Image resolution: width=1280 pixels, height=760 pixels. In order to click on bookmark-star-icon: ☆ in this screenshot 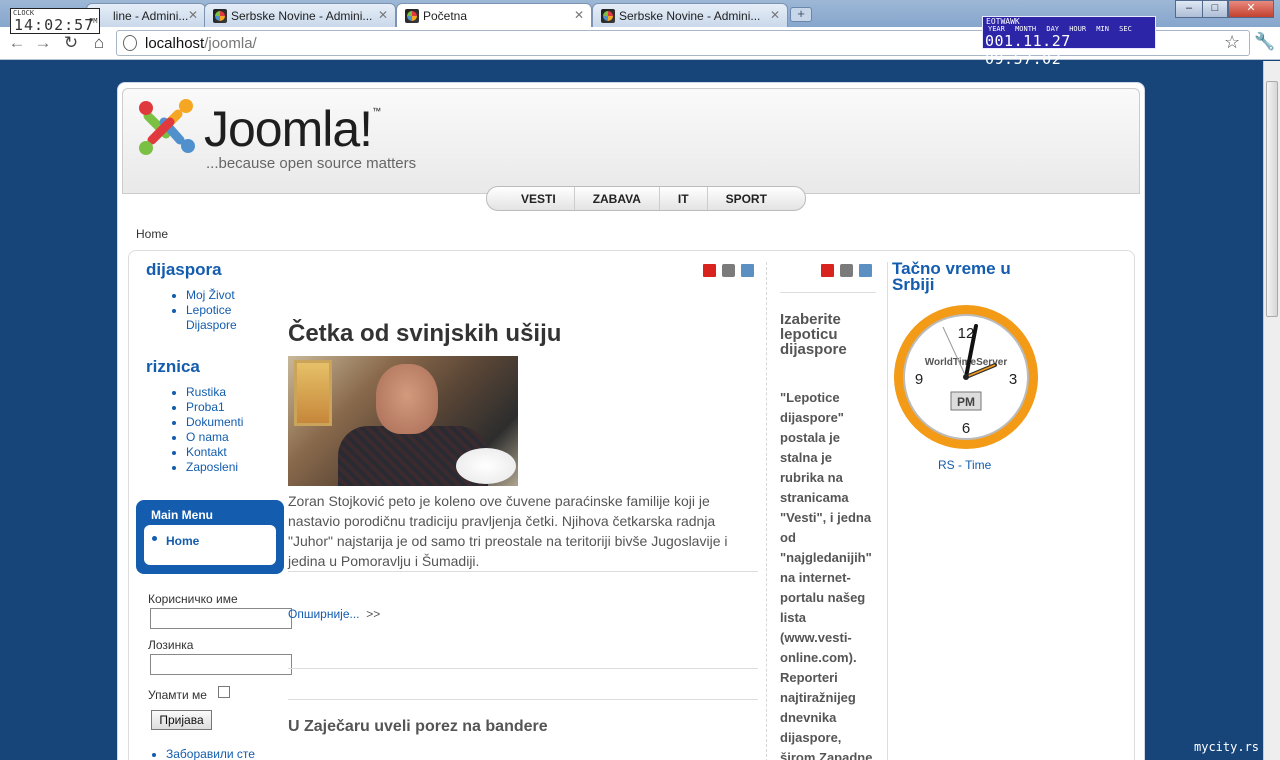, I will do `click(1232, 42)`.